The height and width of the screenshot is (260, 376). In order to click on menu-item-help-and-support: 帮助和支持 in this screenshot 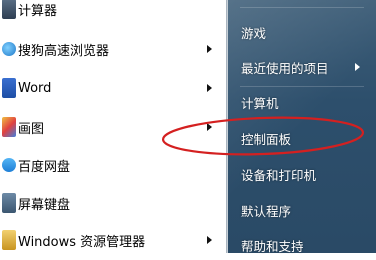, I will do `click(302, 245)`.